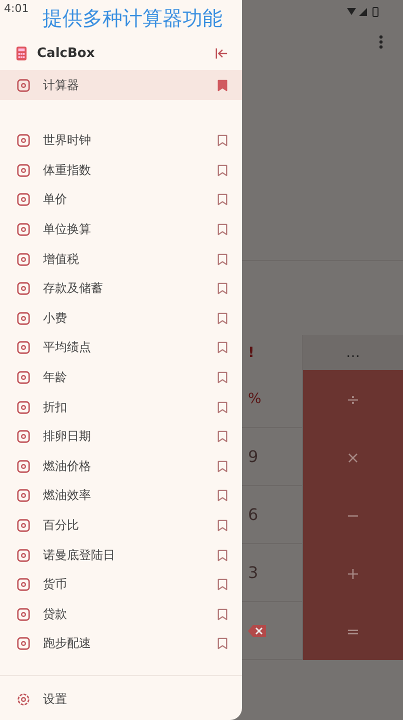 Image resolution: width=403 pixels, height=720 pixels. I want to click on drawer-item: 平均绩点, so click(121, 348).